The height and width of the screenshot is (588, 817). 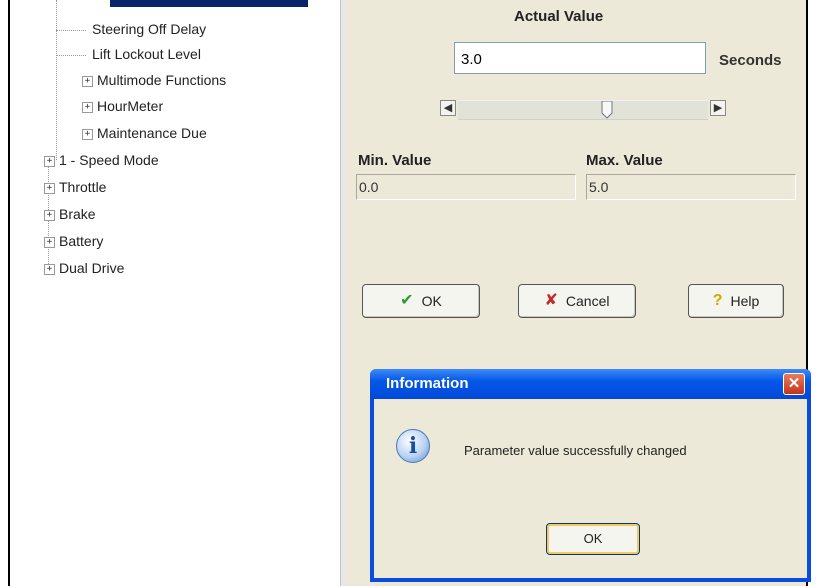 What do you see at coordinates (559, 16) in the screenshot?
I see `actual-value-label: Actual Value` at bounding box center [559, 16].